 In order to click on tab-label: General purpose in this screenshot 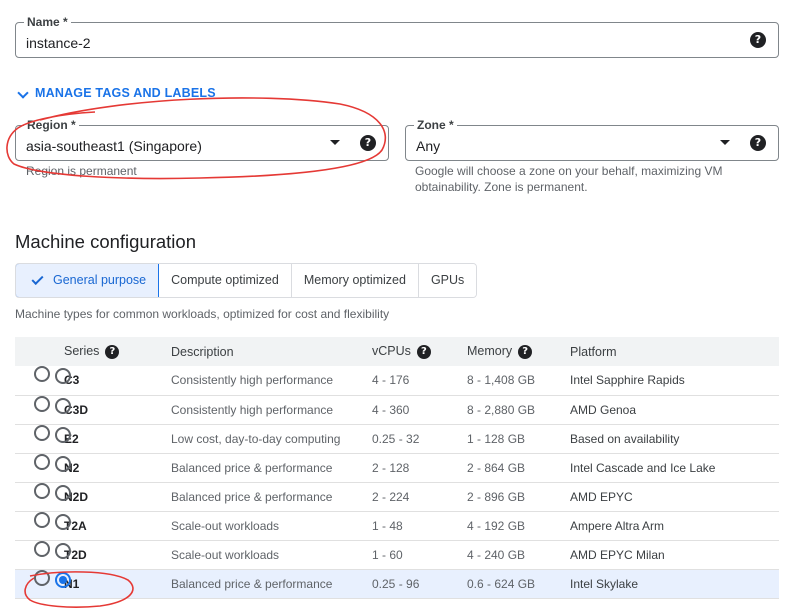, I will do `click(100, 280)`.